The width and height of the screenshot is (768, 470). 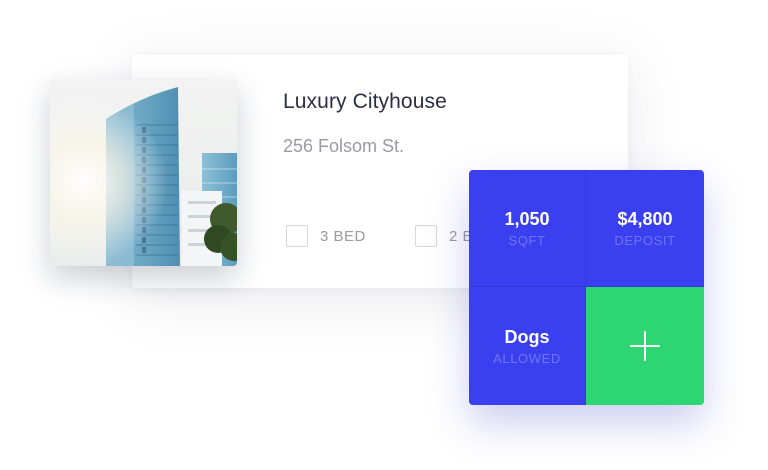 What do you see at coordinates (344, 146) in the screenshot?
I see `listing-address: 256 Folsom St.` at bounding box center [344, 146].